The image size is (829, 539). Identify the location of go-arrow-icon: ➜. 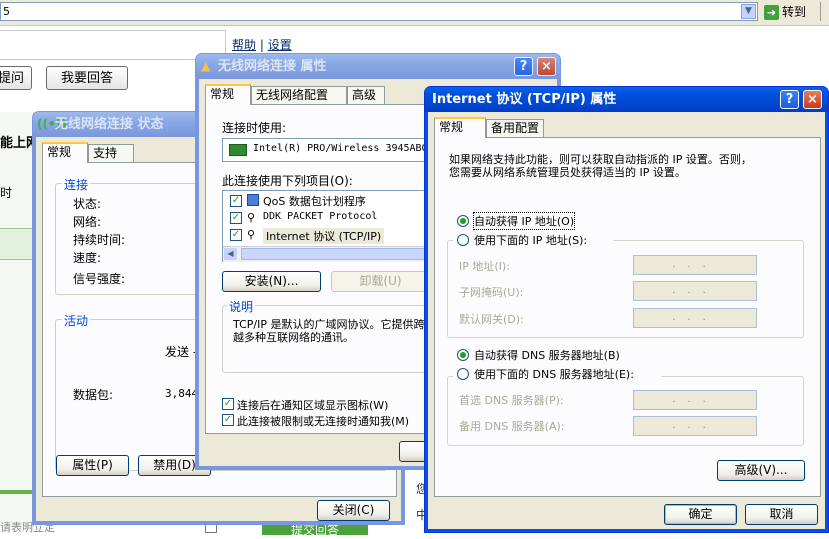
(771, 12).